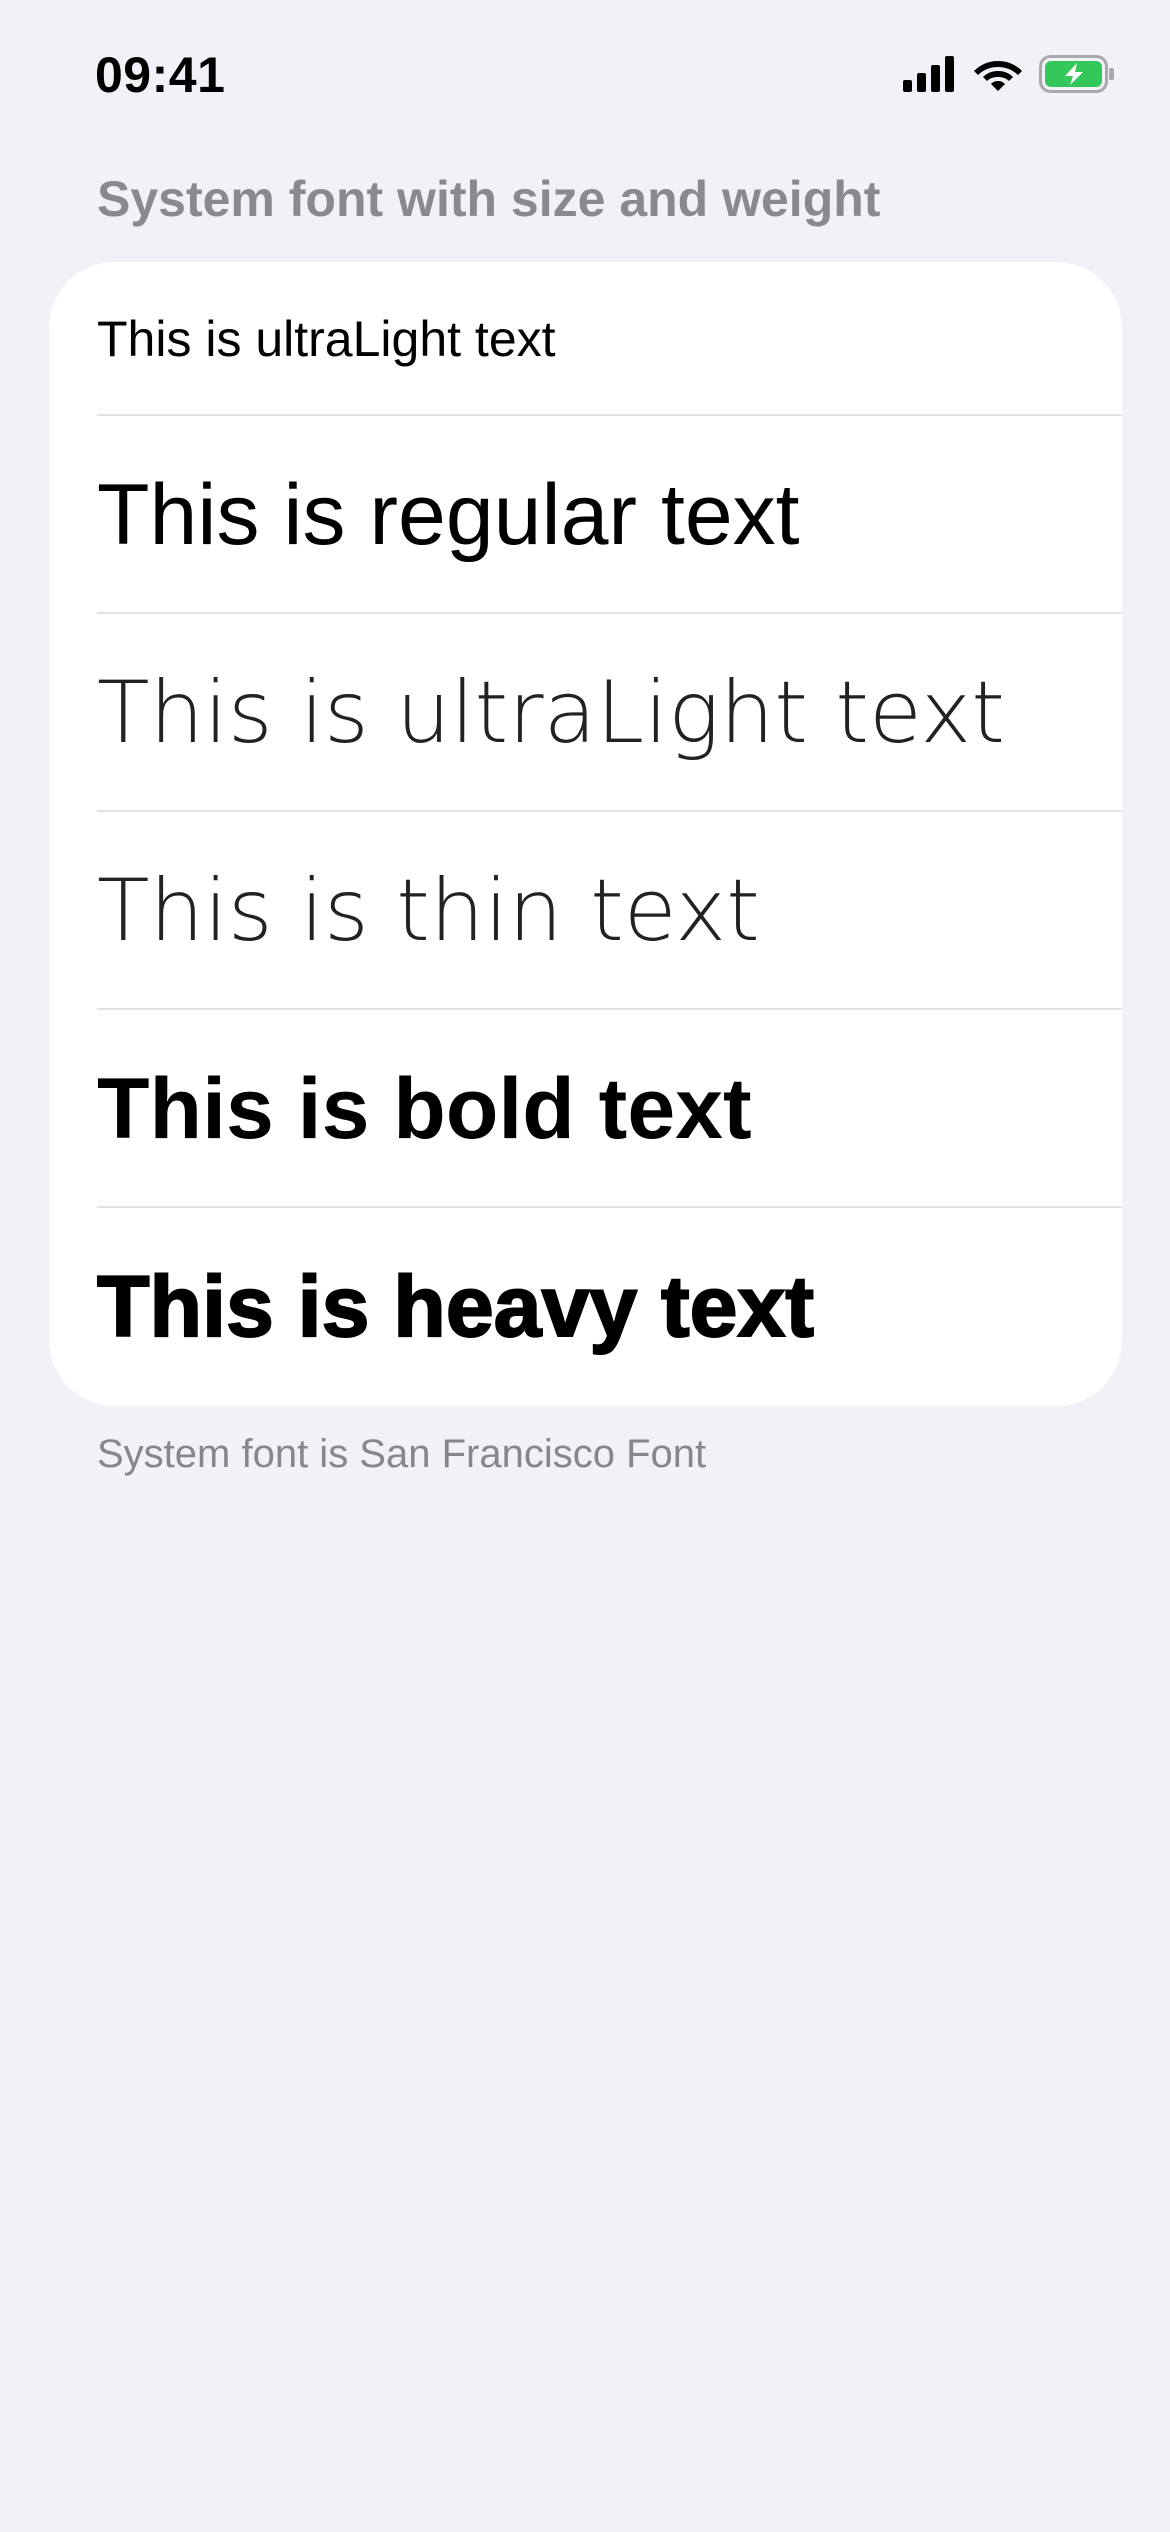 The image size is (1170, 2532). Describe the element at coordinates (326, 339) in the screenshot. I see `list-item-ultralight-small: This is ultraLight text` at that location.